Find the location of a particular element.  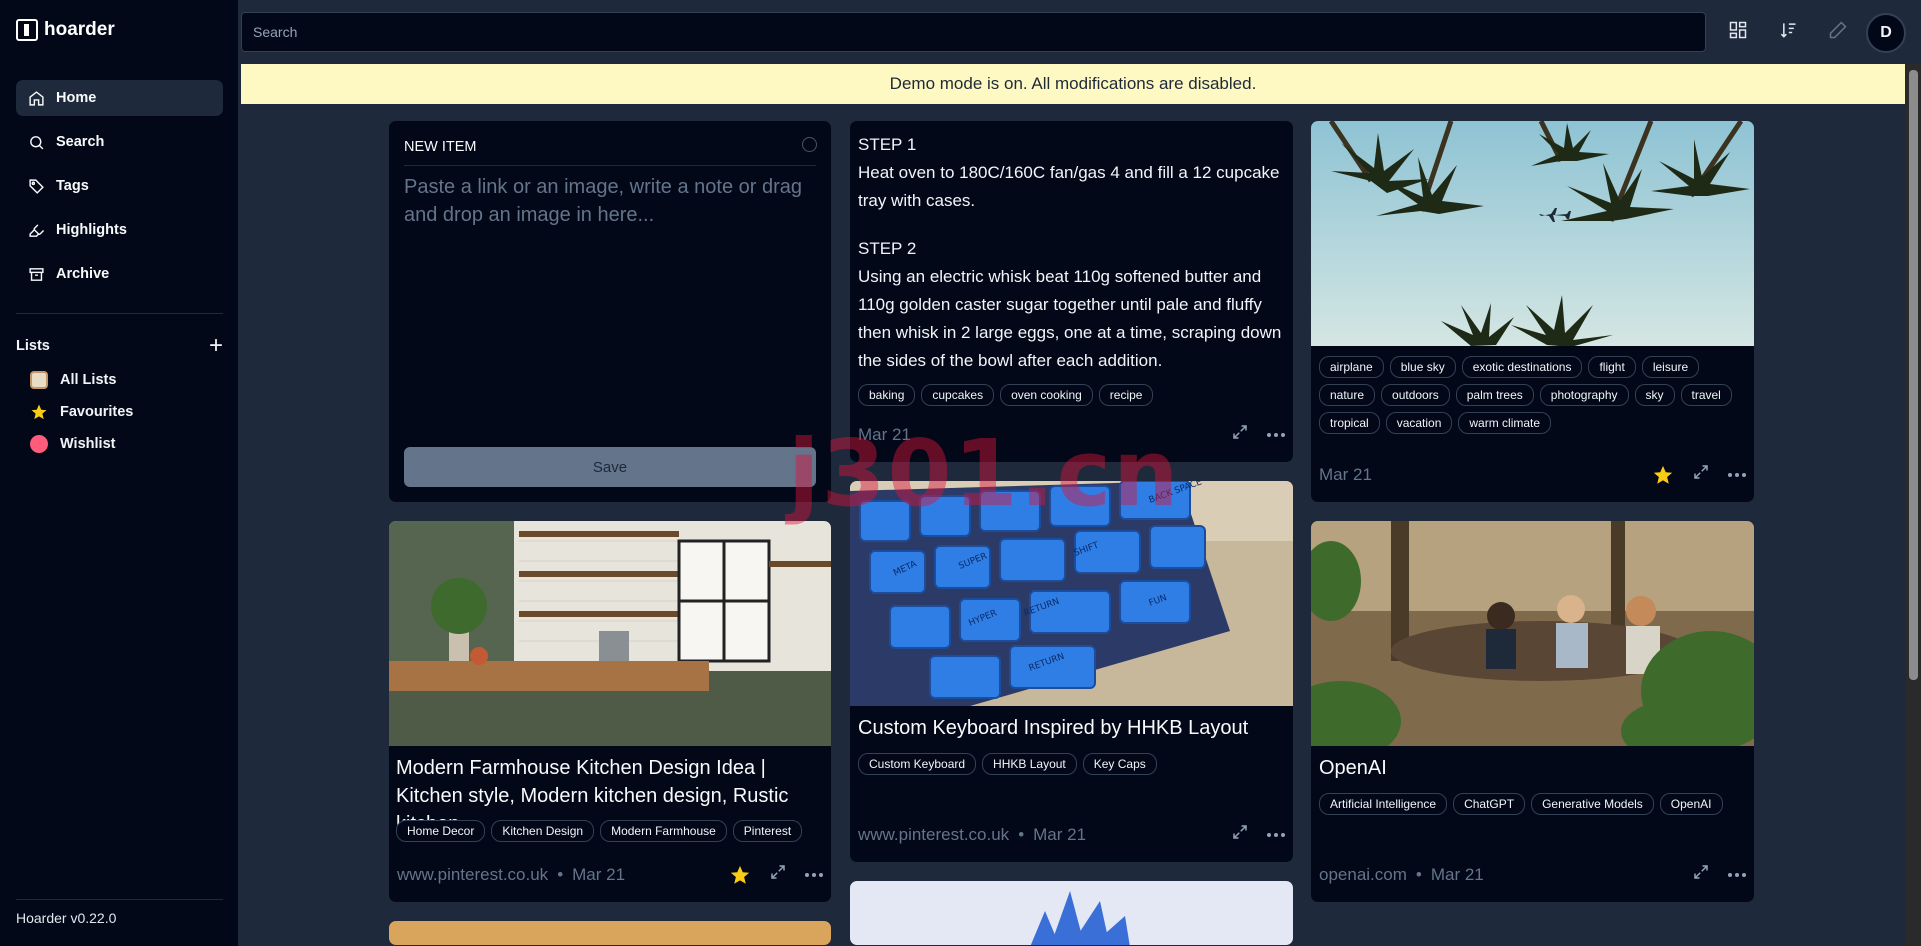

tag-chip: airplane is located at coordinates (1351, 367).